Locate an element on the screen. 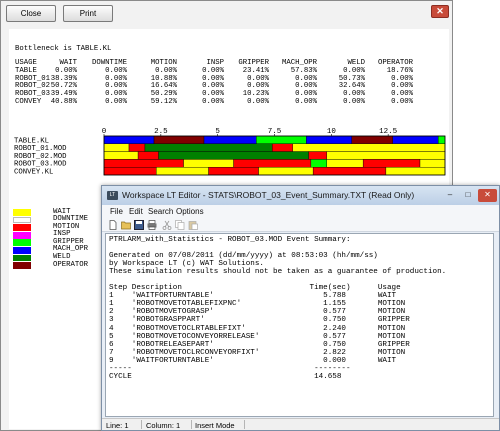  editor-line: by Workspace LT (c) WAT Solutions. is located at coordinates (186, 264).